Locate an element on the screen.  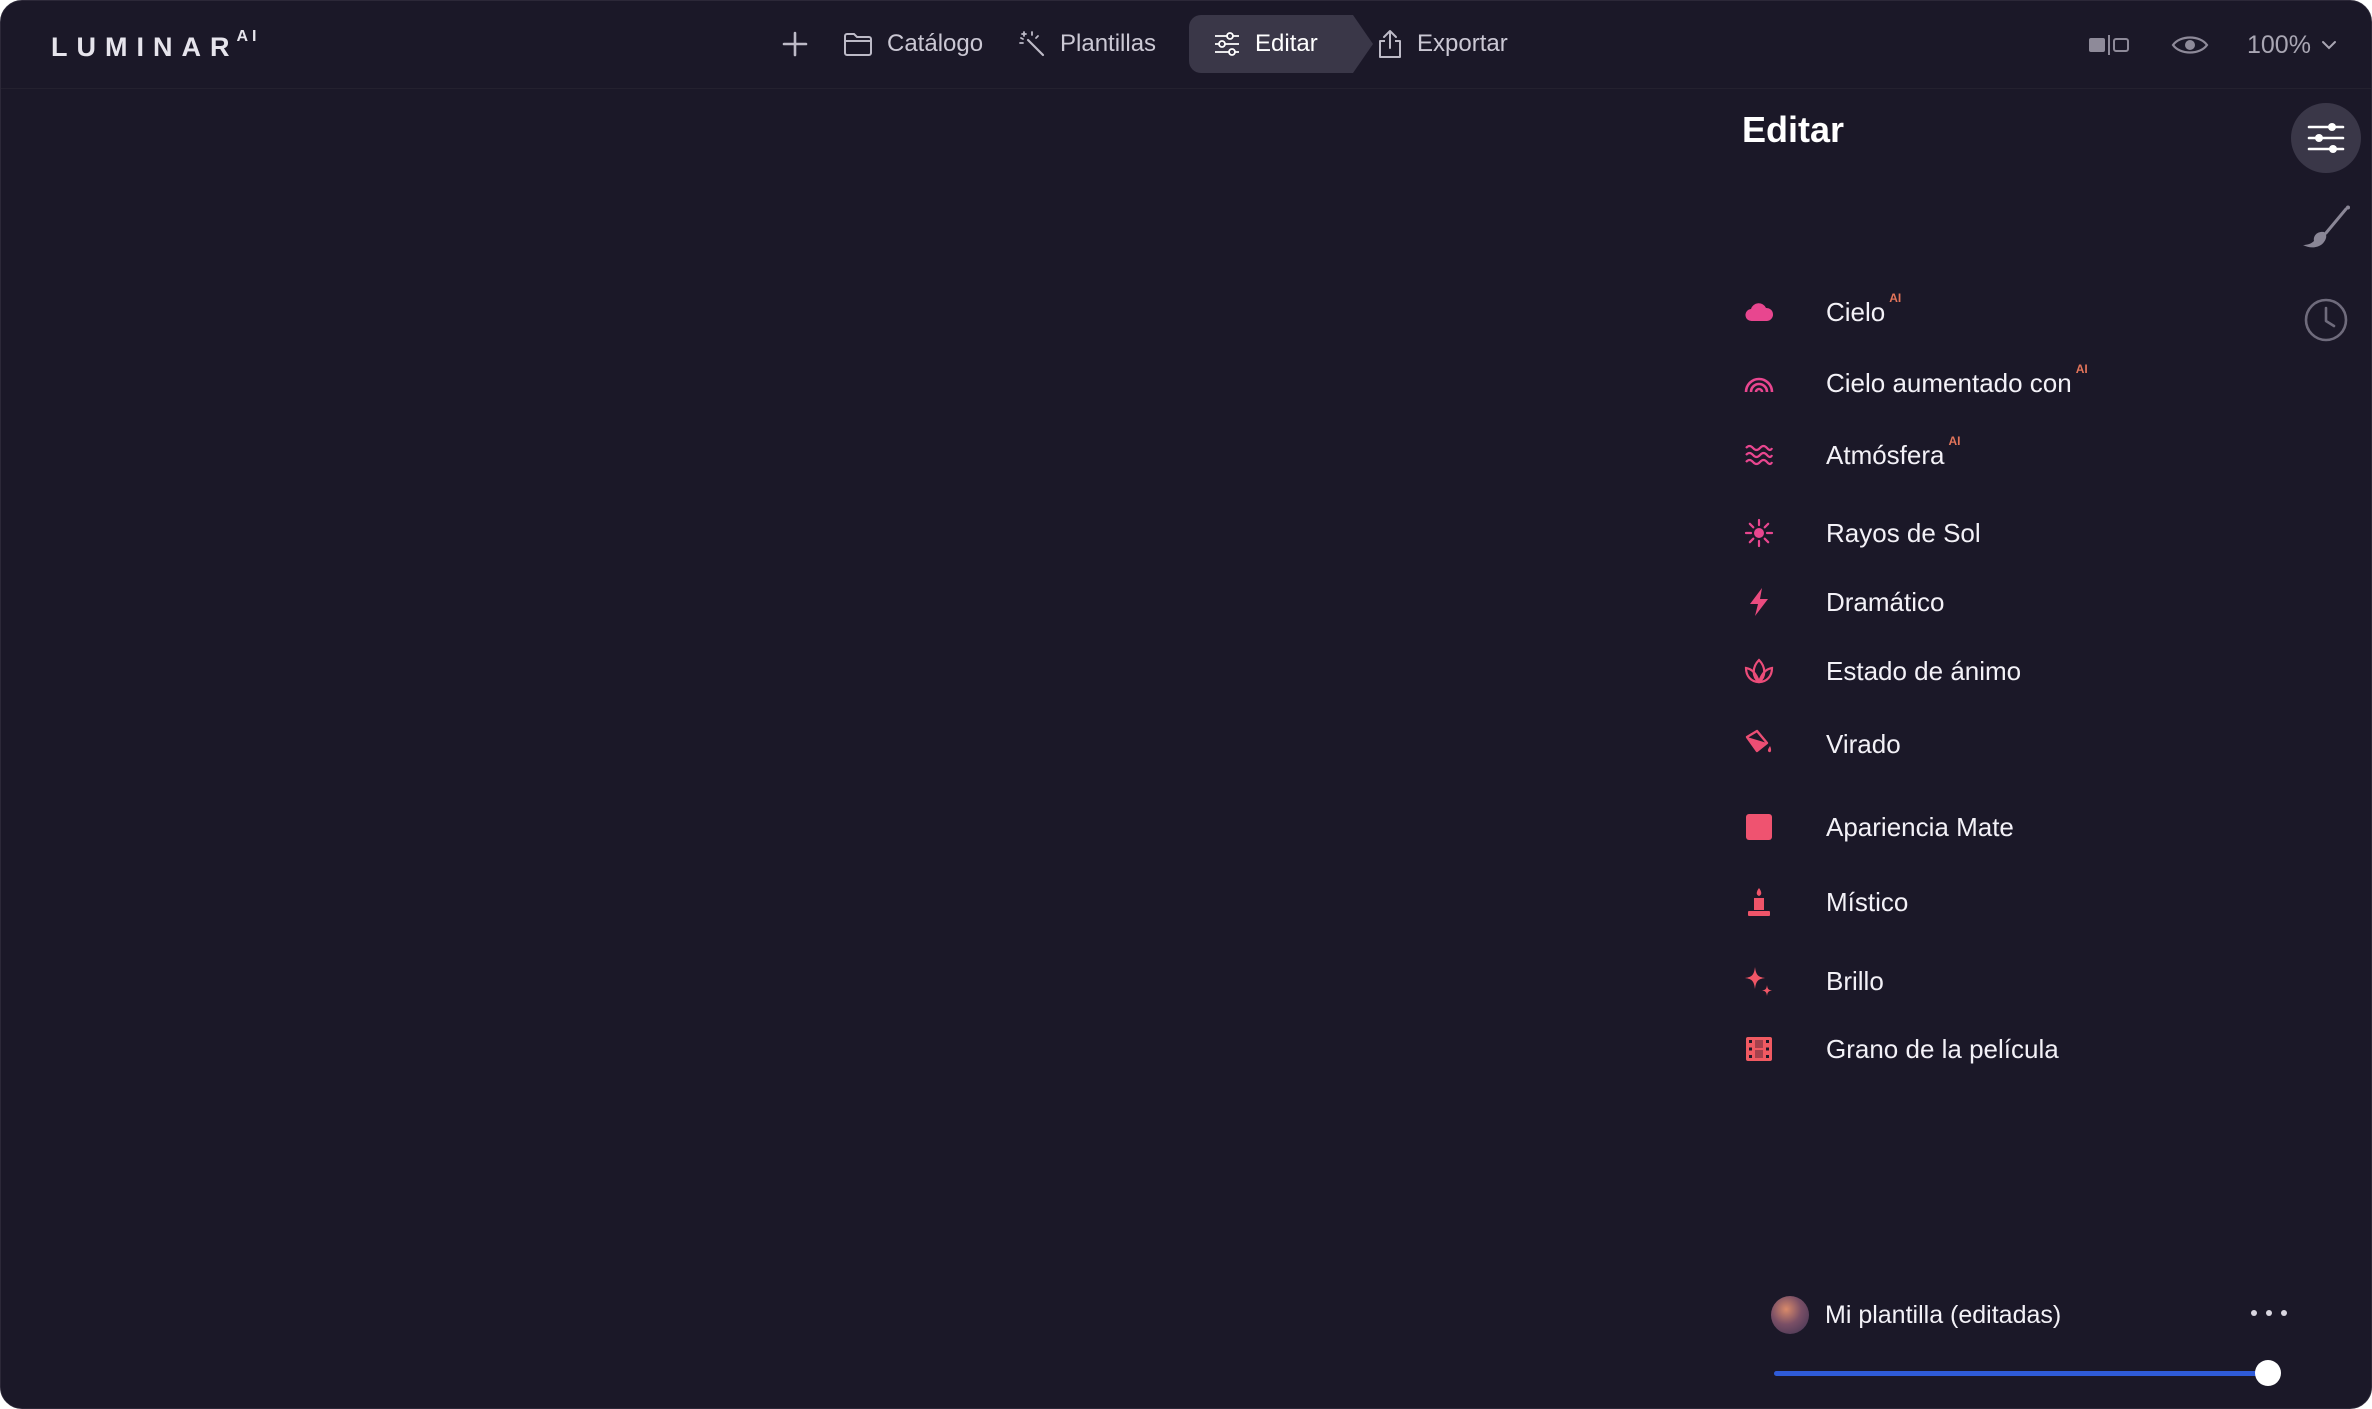
template-amount-slider is located at coordinates (2027, 1373).